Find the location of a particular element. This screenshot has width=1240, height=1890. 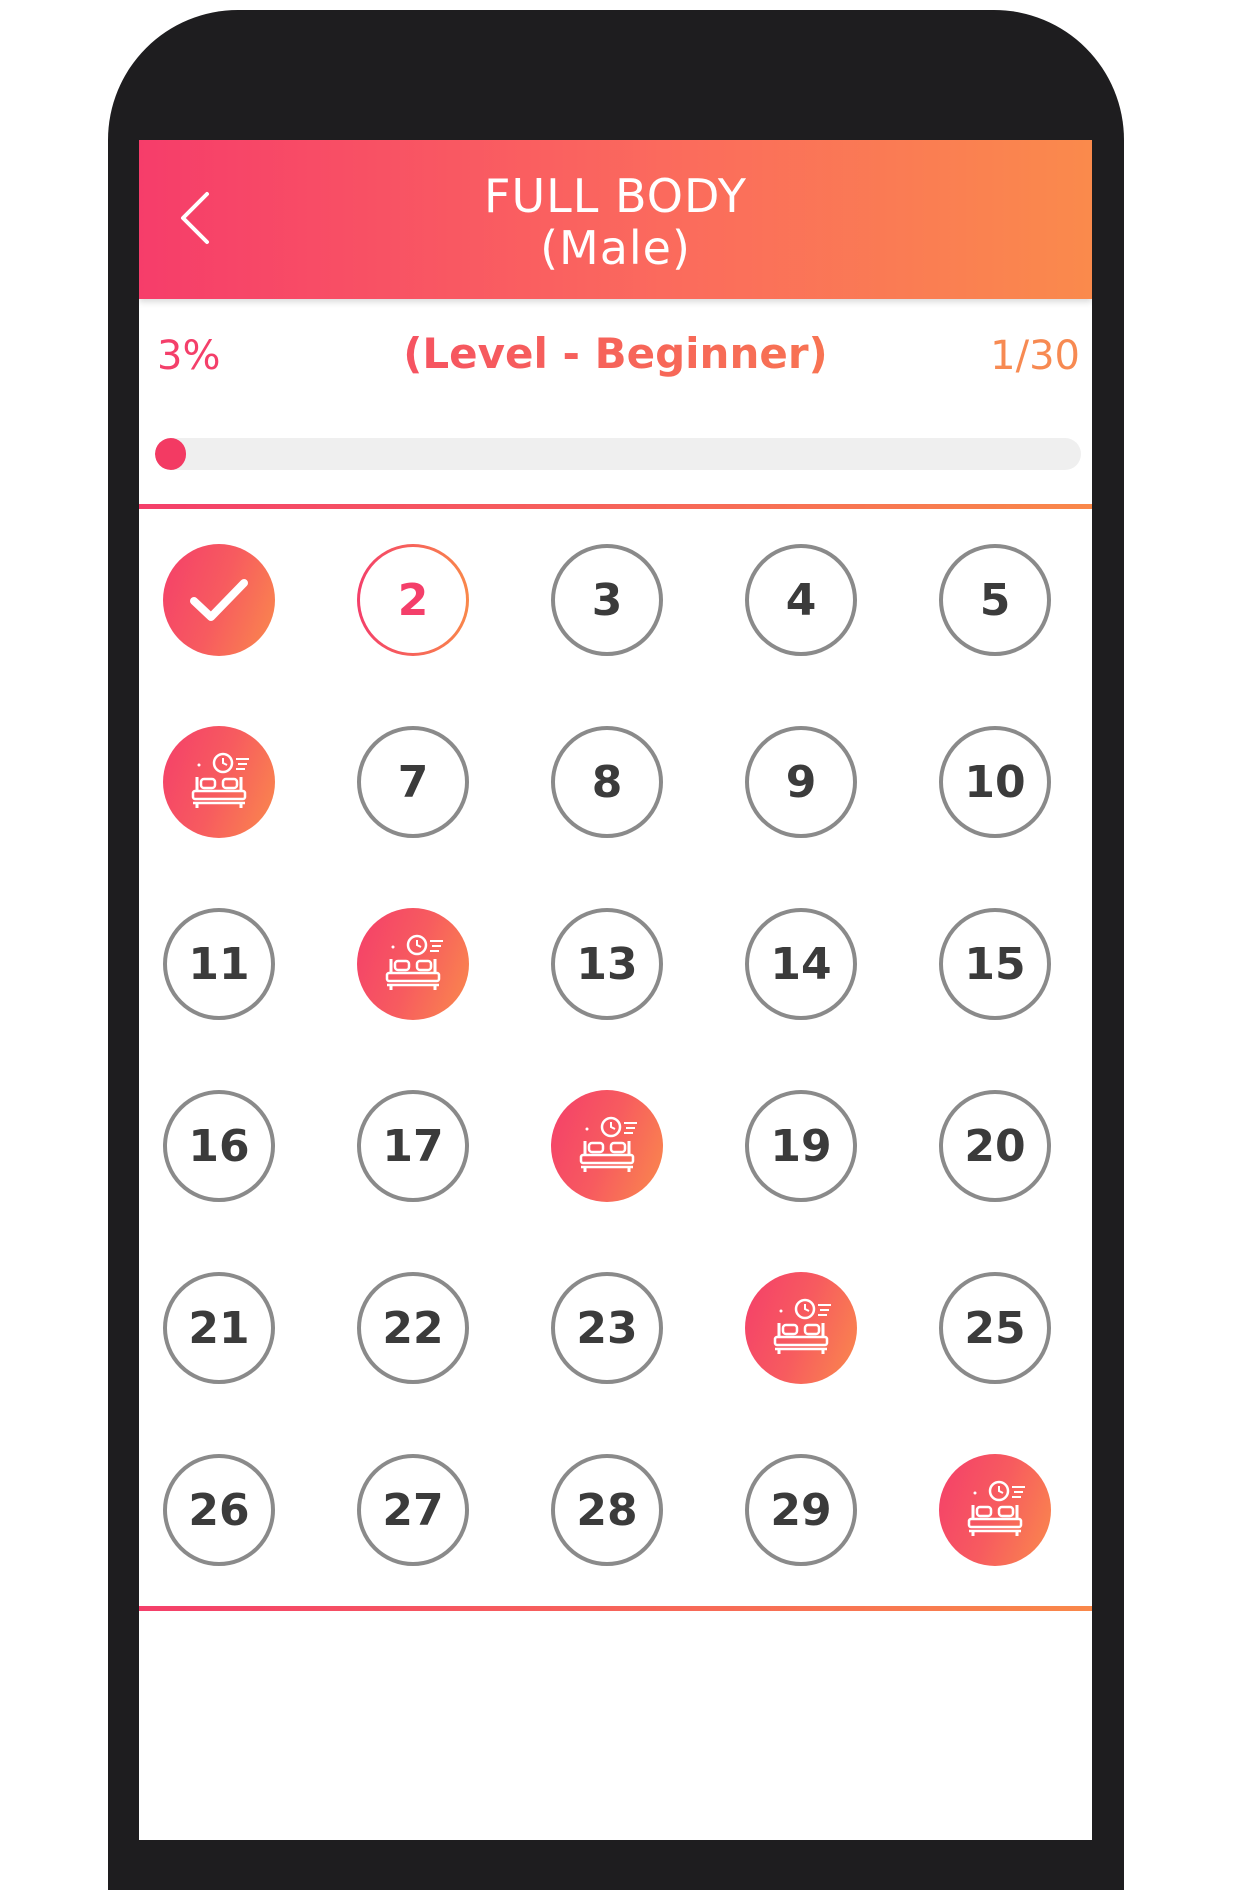

day-23-button: 23 is located at coordinates (607, 1328).